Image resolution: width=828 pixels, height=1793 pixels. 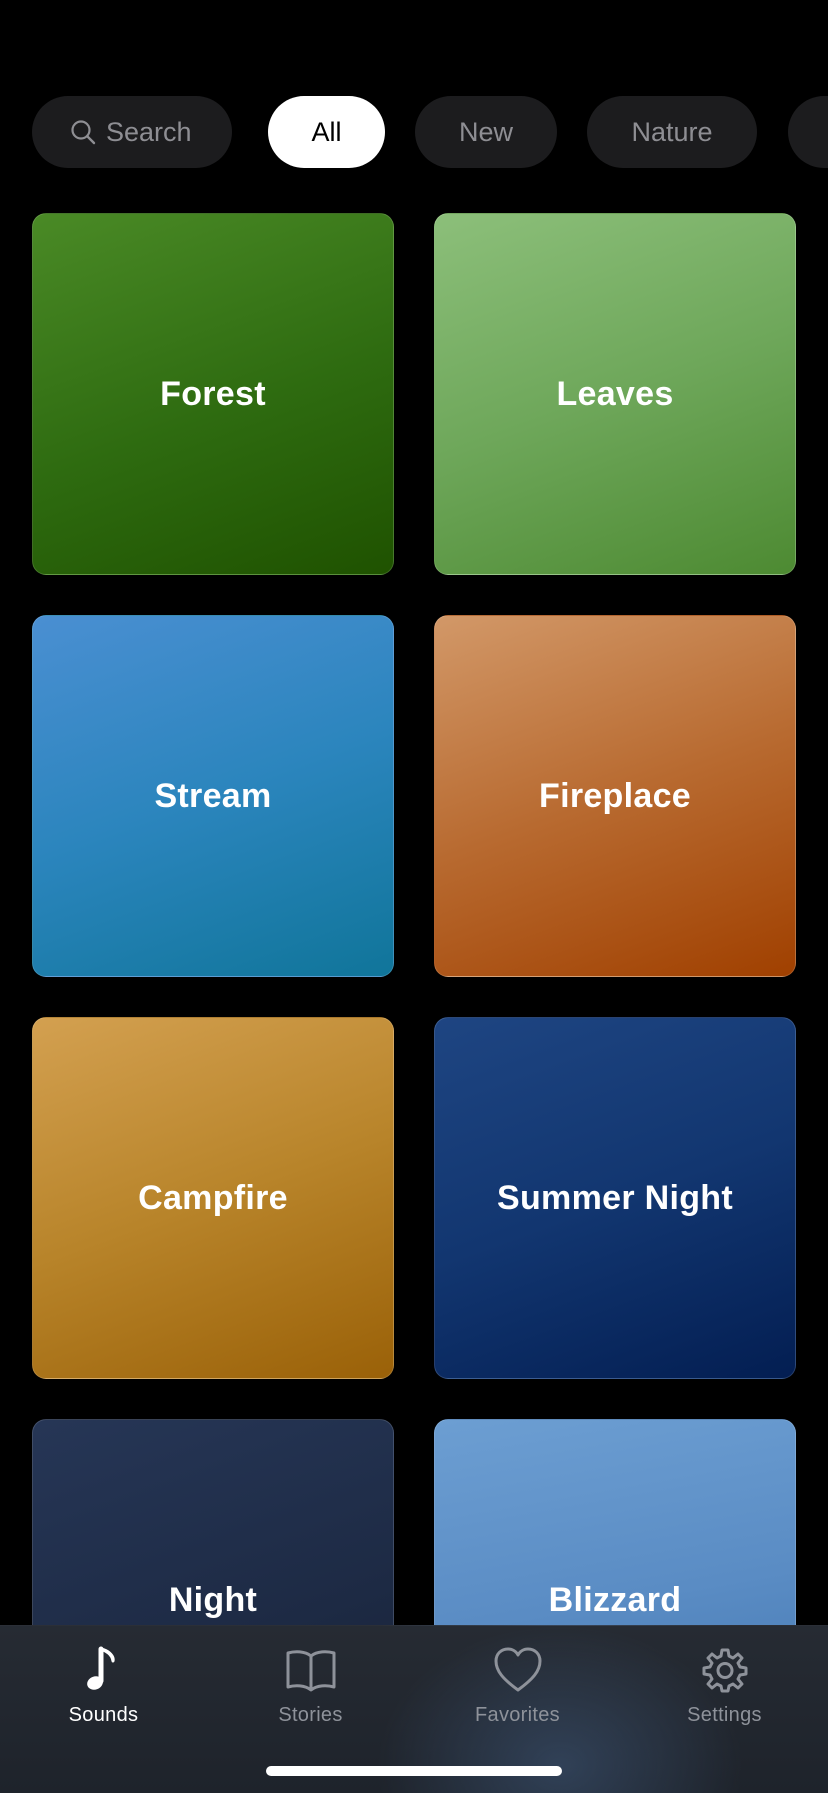 What do you see at coordinates (149, 131) in the screenshot?
I see `search-chip-label: Search` at bounding box center [149, 131].